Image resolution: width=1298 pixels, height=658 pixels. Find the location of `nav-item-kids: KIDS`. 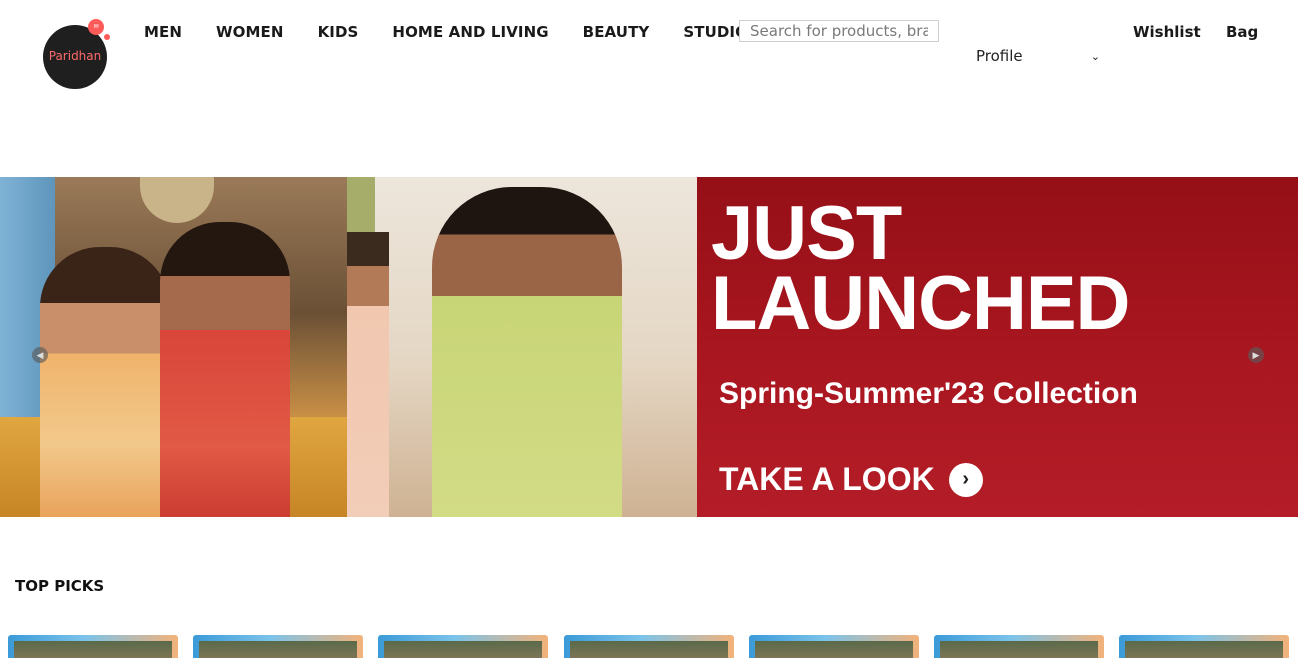

nav-item-kids: KIDS is located at coordinates (338, 32).